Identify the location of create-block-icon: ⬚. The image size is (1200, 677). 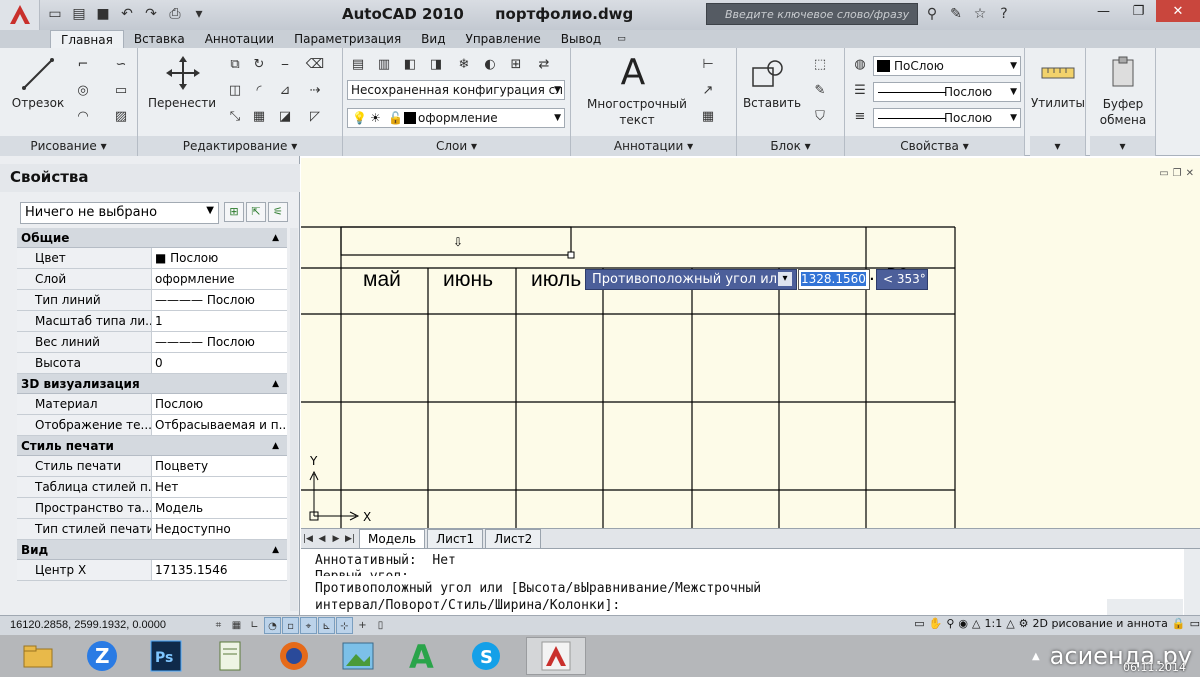
(820, 64).